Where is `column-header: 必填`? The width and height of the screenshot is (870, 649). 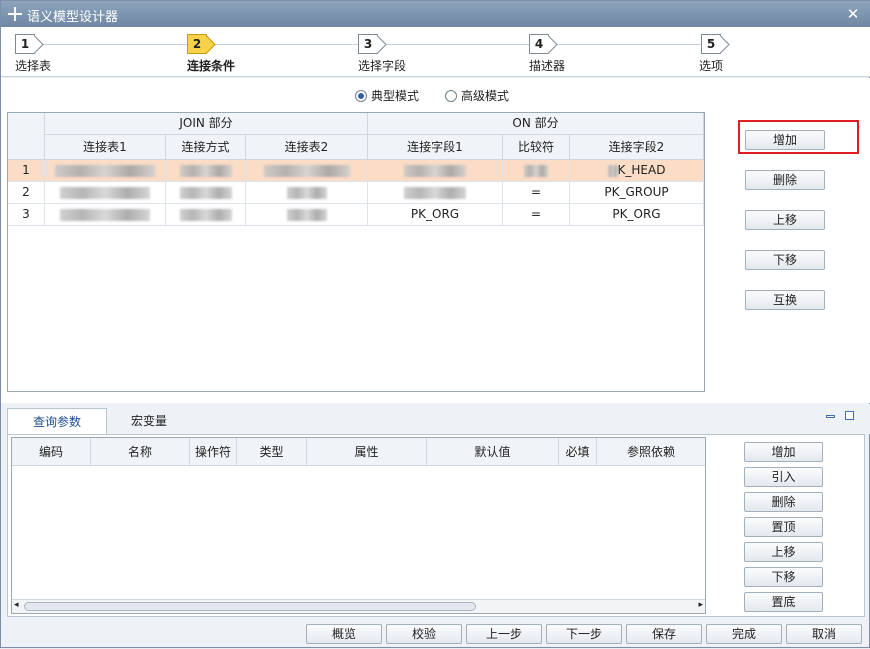 column-header: 必填 is located at coordinates (578, 452).